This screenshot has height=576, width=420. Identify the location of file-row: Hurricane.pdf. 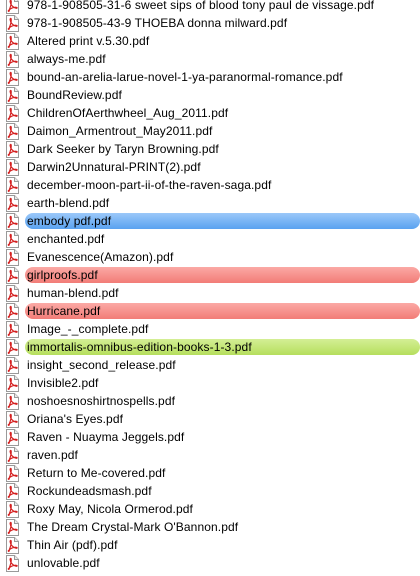
(210, 311).